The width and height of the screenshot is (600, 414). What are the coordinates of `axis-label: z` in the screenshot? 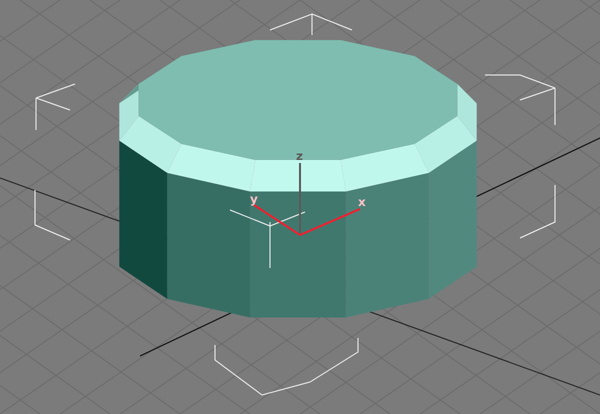 It's located at (299, 156).